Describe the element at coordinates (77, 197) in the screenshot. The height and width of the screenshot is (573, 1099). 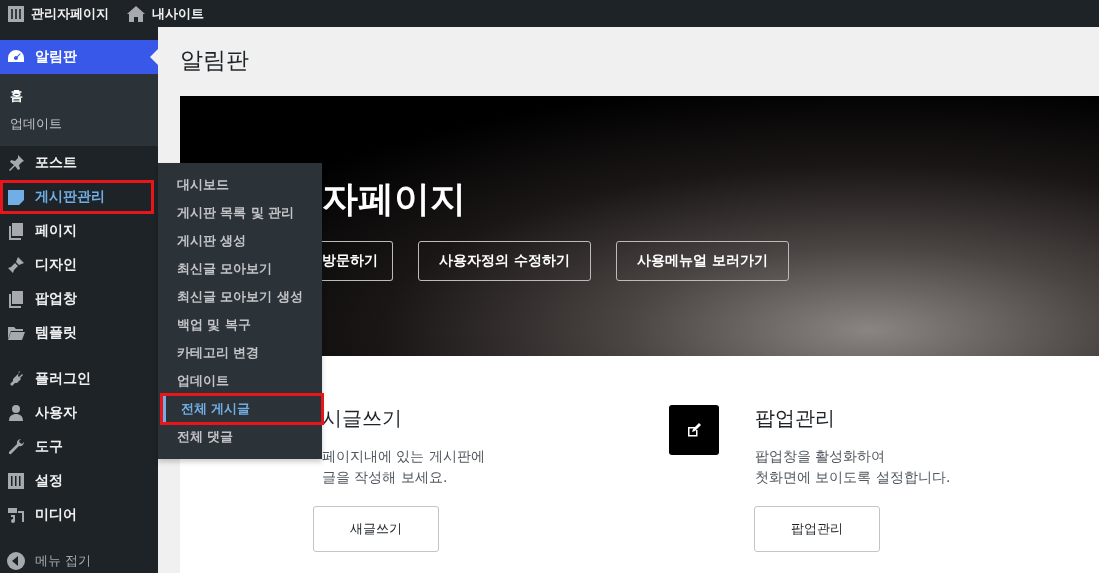
I see `sidebar-item: 게시판관리` at that location.